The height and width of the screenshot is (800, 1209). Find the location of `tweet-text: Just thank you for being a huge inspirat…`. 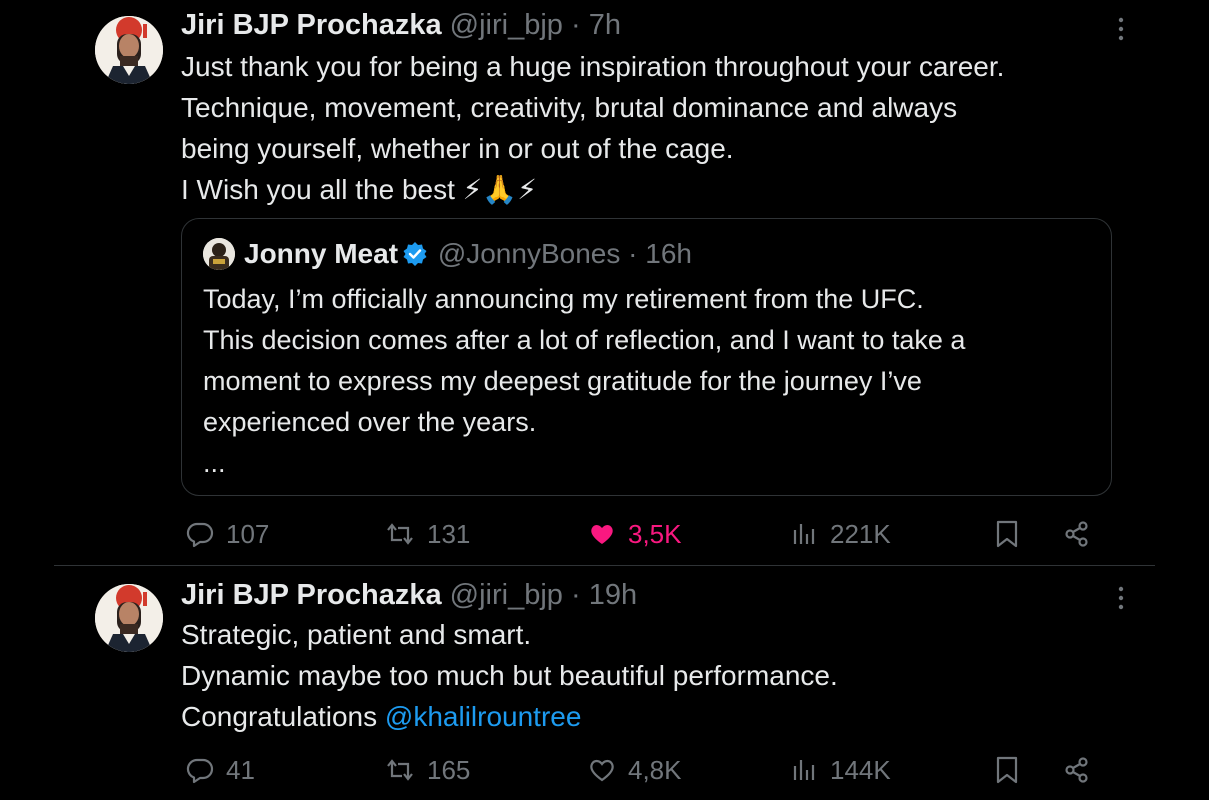

tweet-text: Just thank you for being a huge inspirat… is located at coordinates (592, 128).